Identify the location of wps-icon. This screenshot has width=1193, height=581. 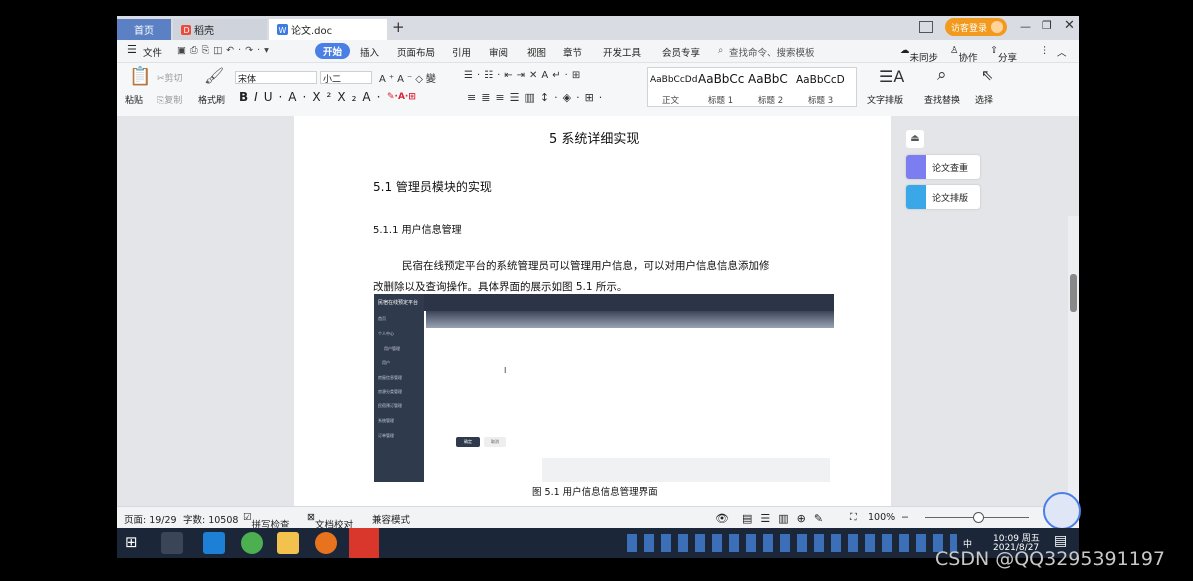
(364, 543).